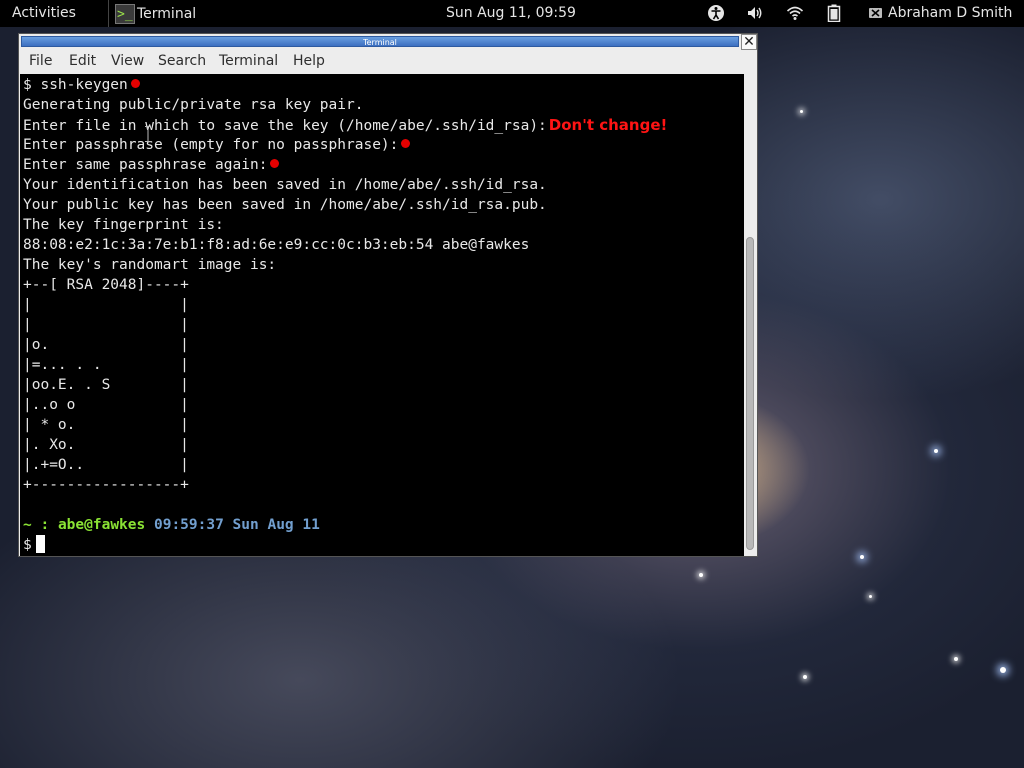  I want to click on randomart-line: +-----------------+, so click(106, 485).